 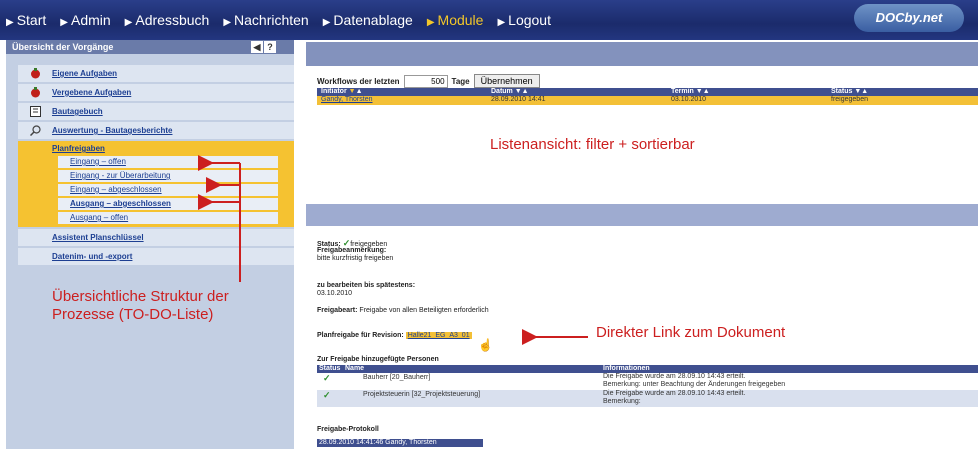 I want to click on col-datum: Datum ▼▲, so click(x=510, y=92).